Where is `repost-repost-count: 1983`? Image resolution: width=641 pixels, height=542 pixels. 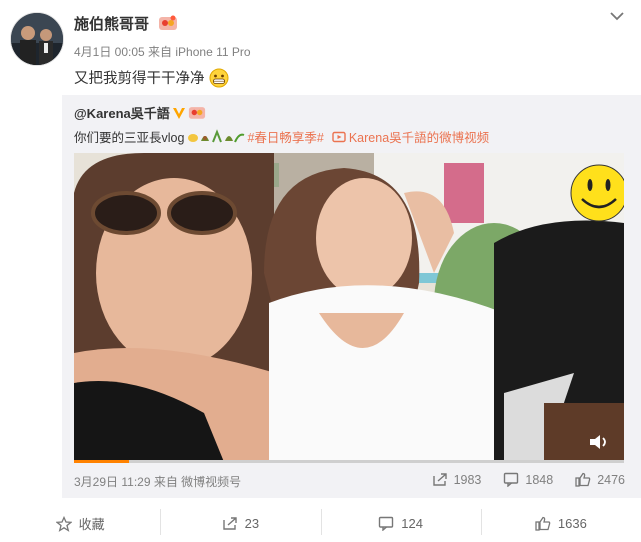
repost-repost-count: 1983 is located at coordinates (456, 479).